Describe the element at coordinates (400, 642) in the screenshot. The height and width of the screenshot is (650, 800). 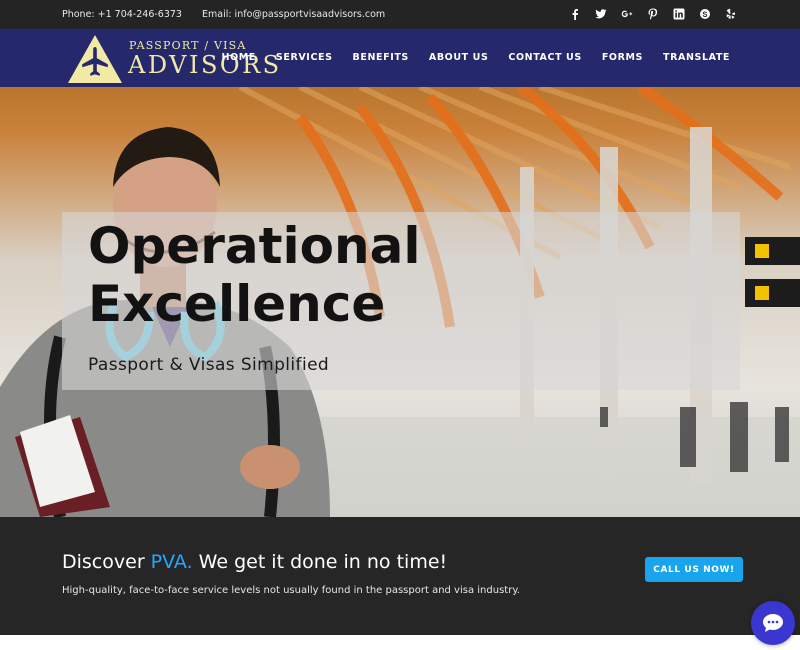
I see `footer-spacer` at that location.